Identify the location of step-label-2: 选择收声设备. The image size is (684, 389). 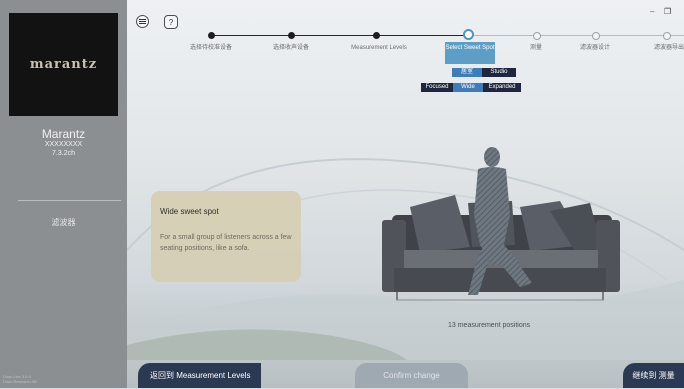
(291, 48).